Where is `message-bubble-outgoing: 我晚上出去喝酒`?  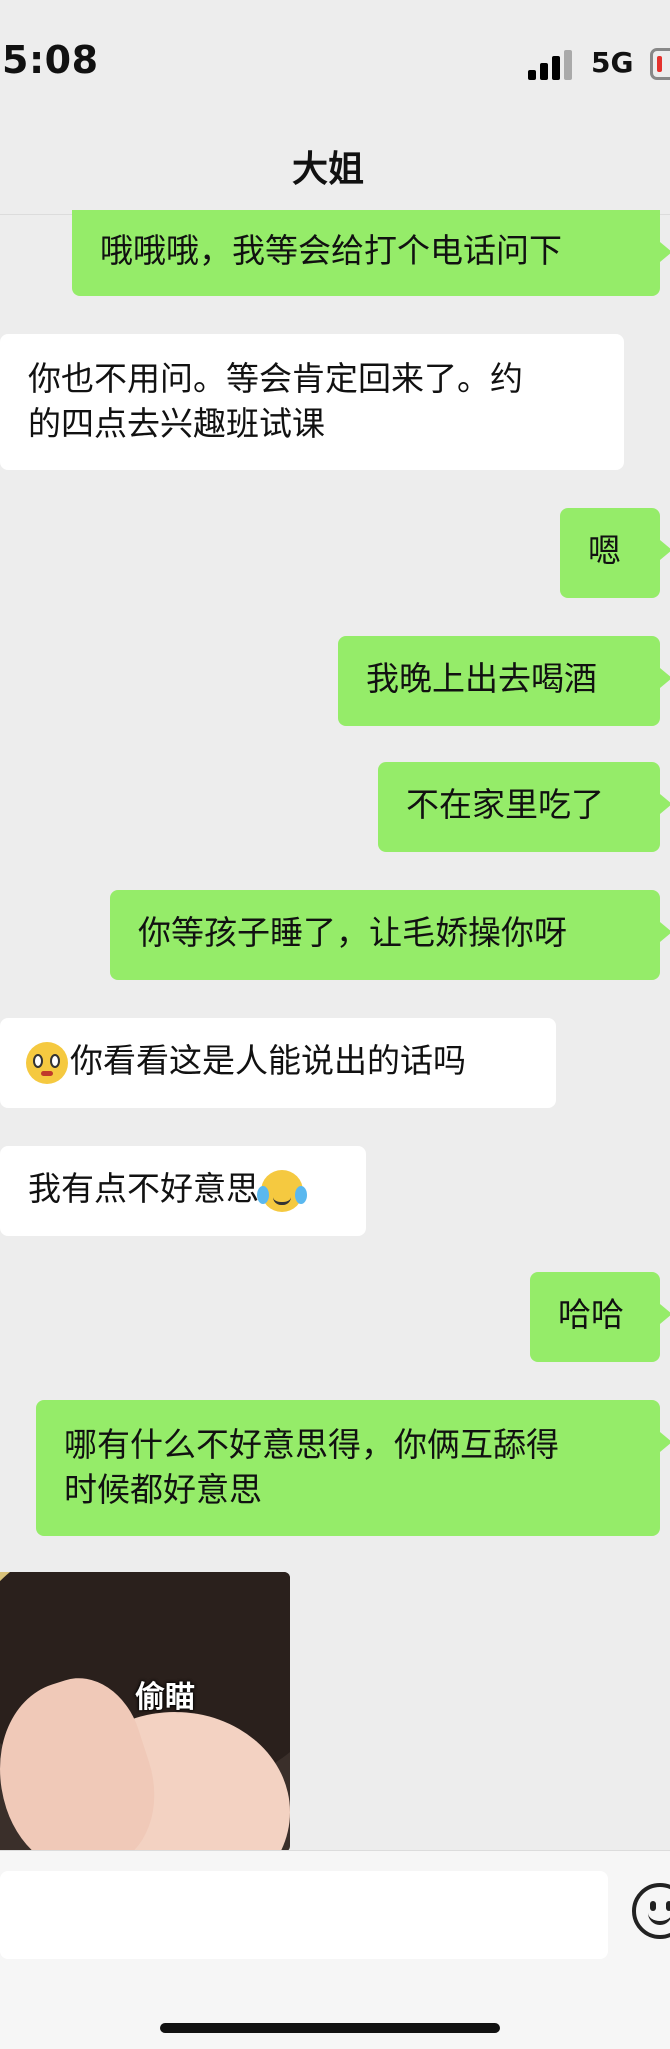
message-bubble-outgoing: 我晚上出去喝酒 is located at coordinates (504, 681).